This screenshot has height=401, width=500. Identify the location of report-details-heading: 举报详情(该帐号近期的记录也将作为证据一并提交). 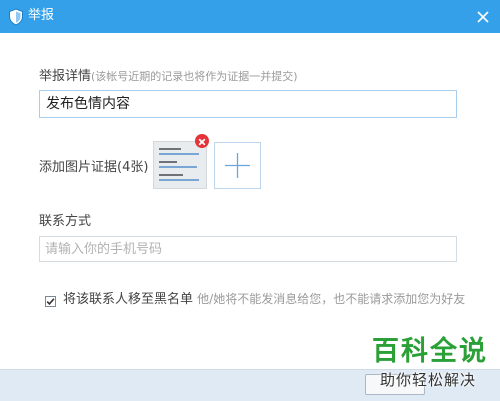
(168, 77).